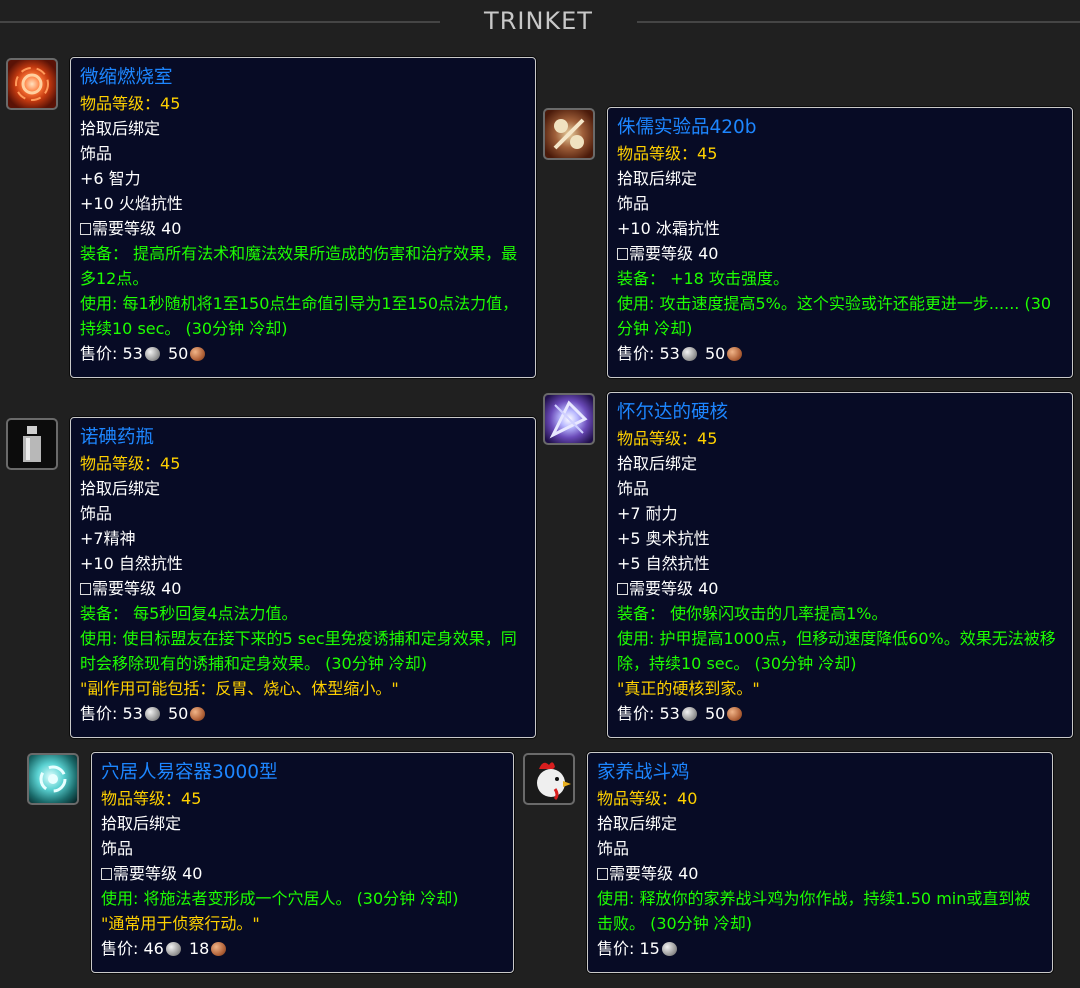 Image resolution: width=1080 pixels, height=988 pixels. I want to click on crystal-core-icon, so click(569, 419).